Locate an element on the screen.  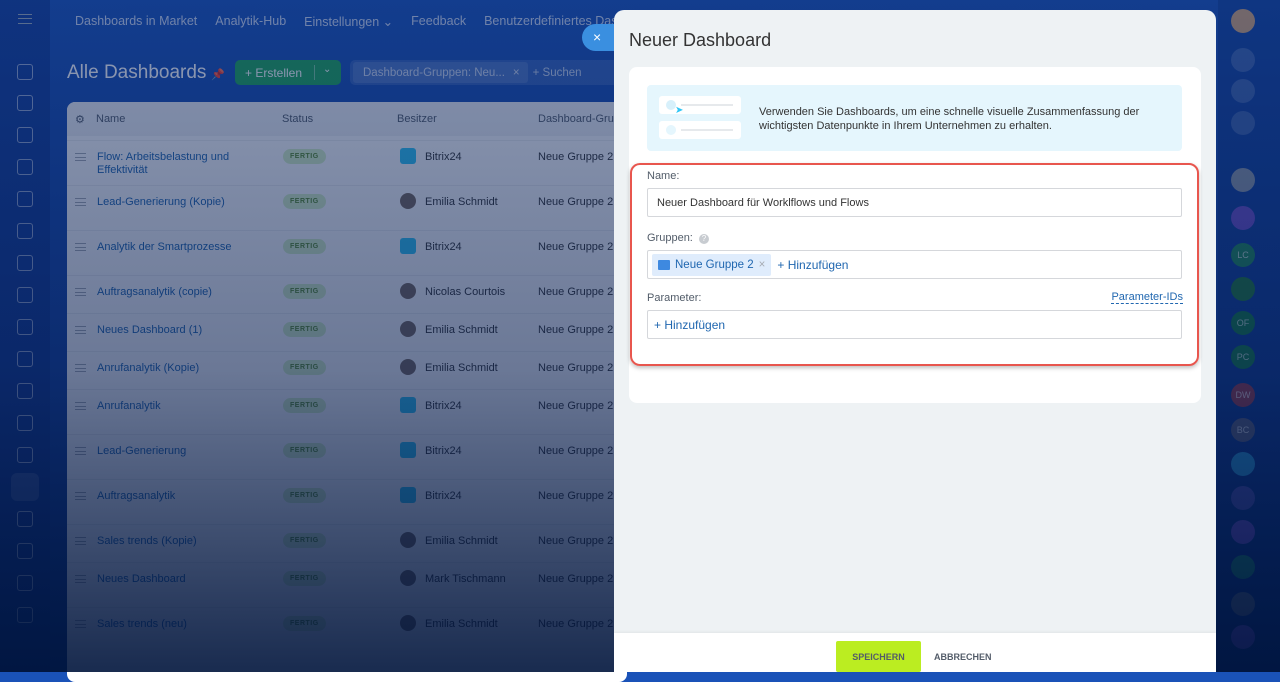
dashboard-name-link: Flow: Arbeitsbelastung und Effektivität is located at coordinates (172, 164).